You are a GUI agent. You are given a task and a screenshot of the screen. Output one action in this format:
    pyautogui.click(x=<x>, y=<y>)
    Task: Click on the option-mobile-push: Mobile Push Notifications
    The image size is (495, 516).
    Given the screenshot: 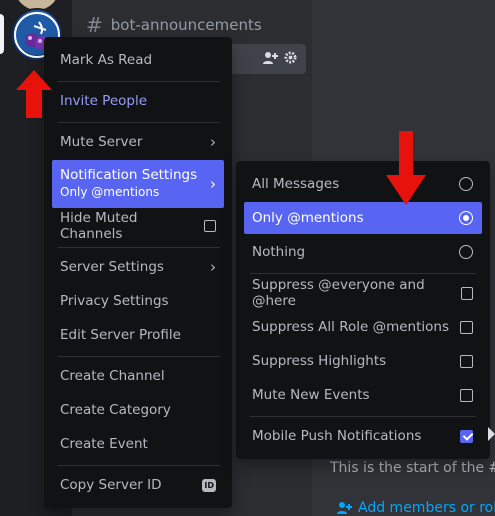 What is the action you would take?
    pyautogui.click(x=363, y=436)
    